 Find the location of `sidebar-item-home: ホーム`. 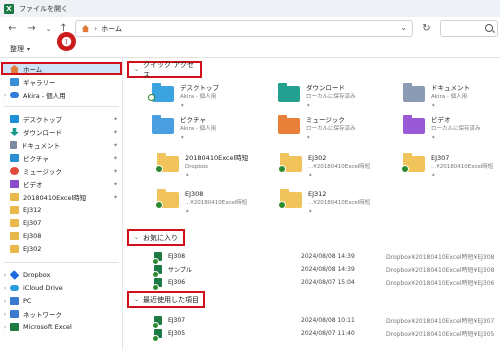

sidebar-item-home: ホーム is located at coordinates (61, 69).